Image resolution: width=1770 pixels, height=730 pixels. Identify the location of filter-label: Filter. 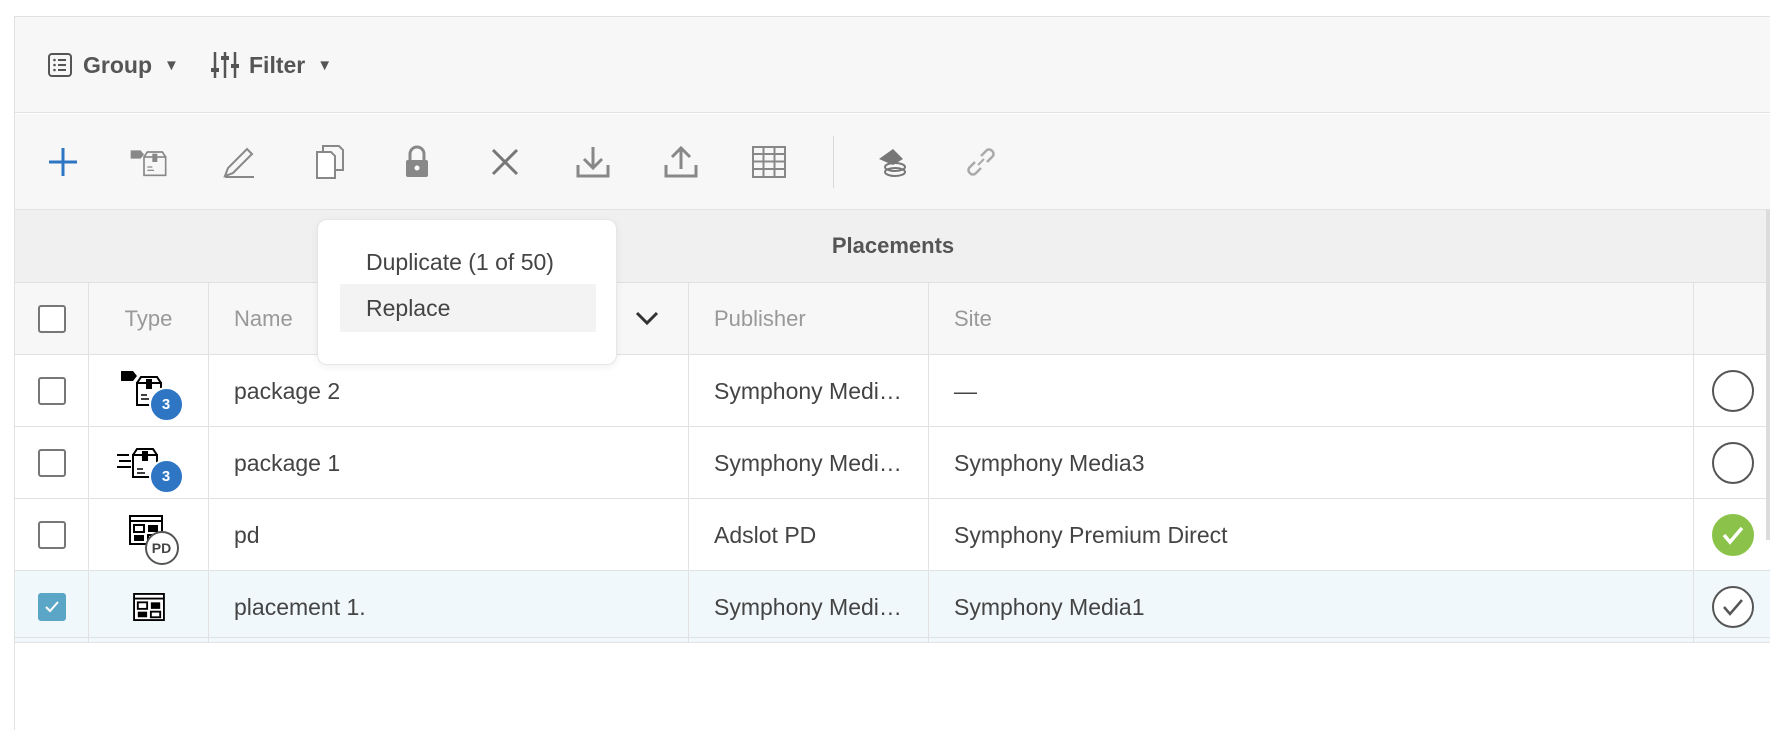
(277, 64).